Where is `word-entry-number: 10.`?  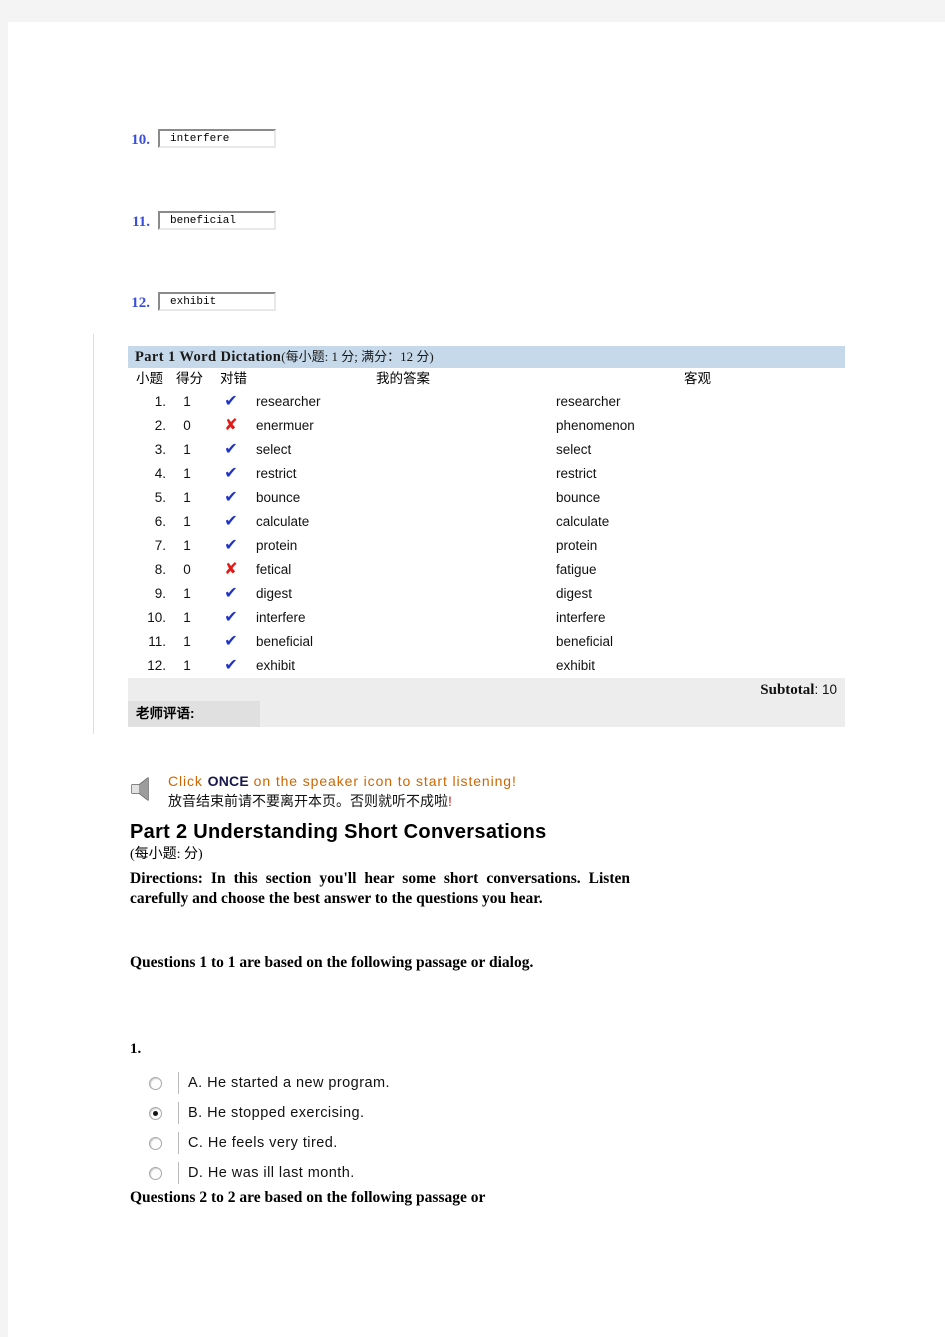
word-entry-number: 10. is located at coordinates (140, 140).